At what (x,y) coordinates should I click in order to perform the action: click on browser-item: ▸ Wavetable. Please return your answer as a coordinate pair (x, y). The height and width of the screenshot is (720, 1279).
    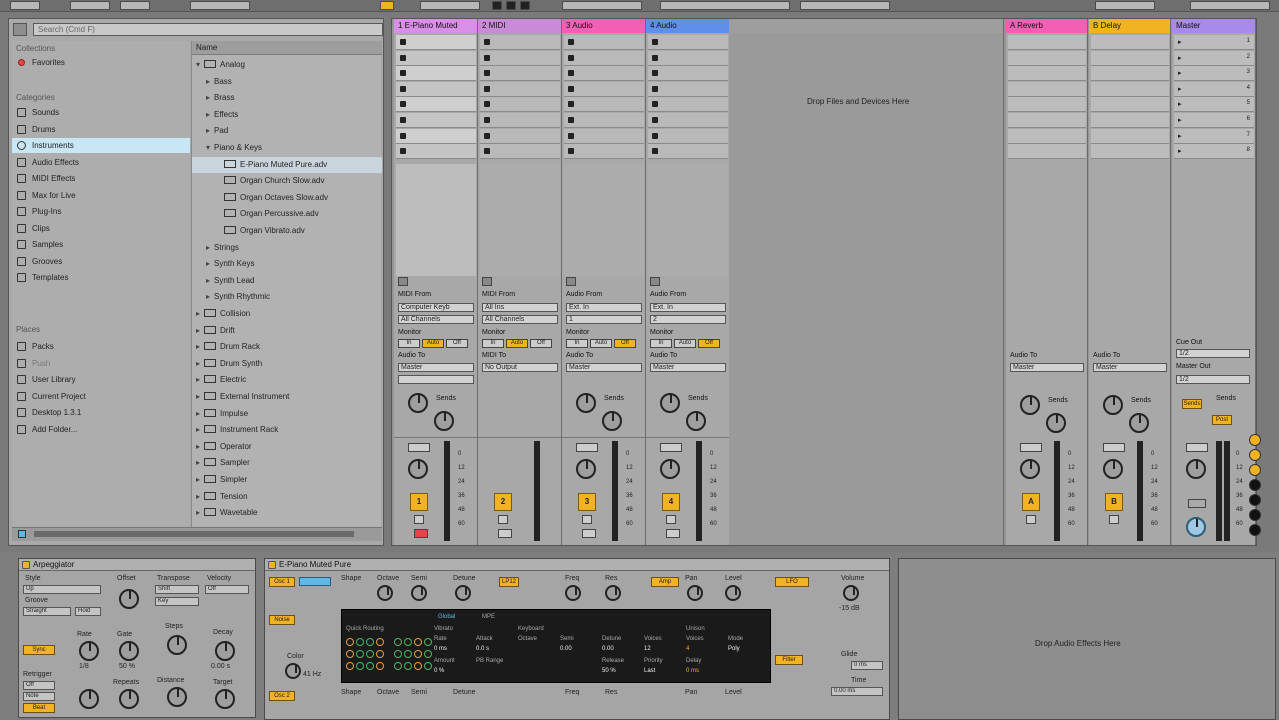
    Looking at the image, I should click on (287, 513).